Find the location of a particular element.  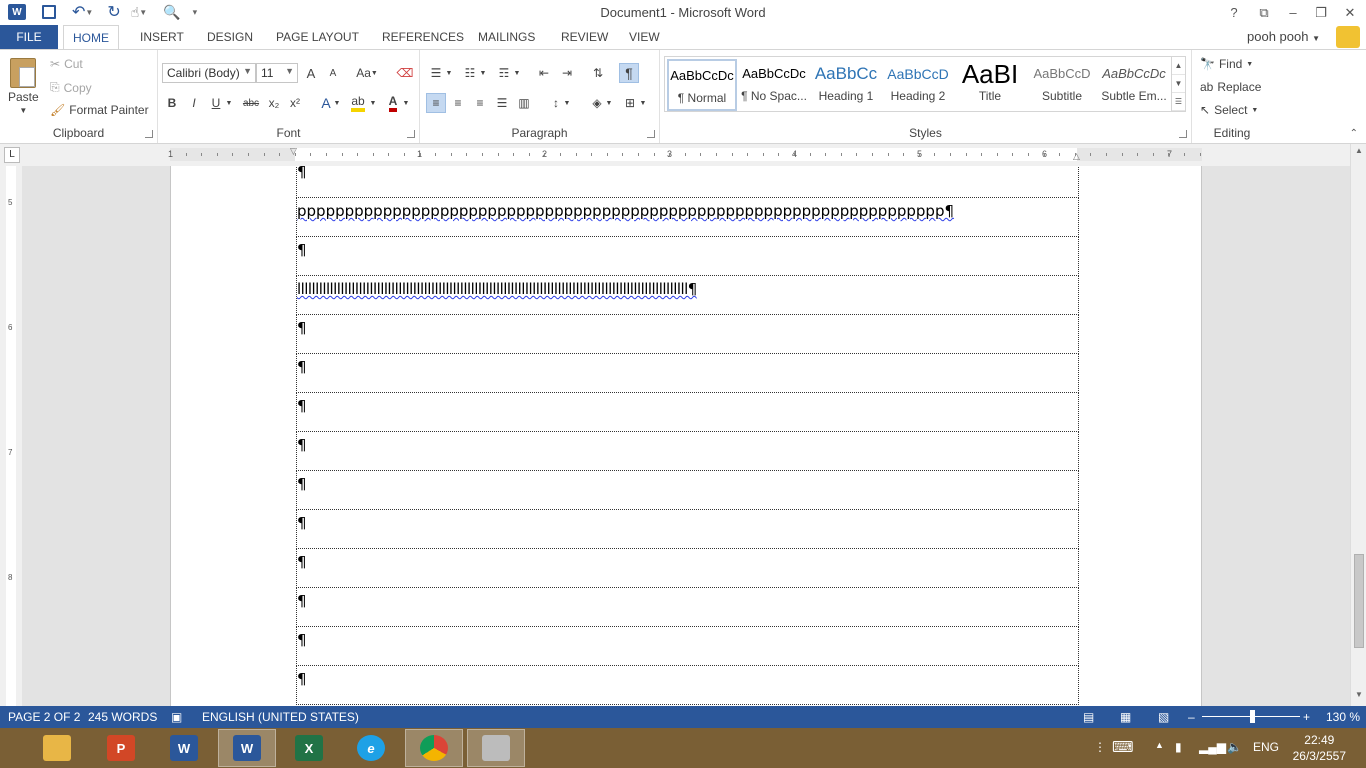

multilevel-dropdown-icon: ▼ is located at coordinates (517, 73).